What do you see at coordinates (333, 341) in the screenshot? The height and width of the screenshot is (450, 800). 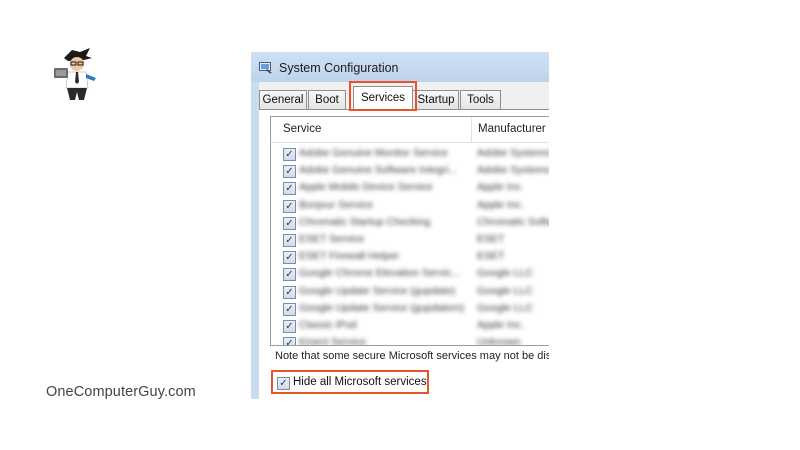 I see `service-name: Kinect Service` at bounding box center [333, 341].